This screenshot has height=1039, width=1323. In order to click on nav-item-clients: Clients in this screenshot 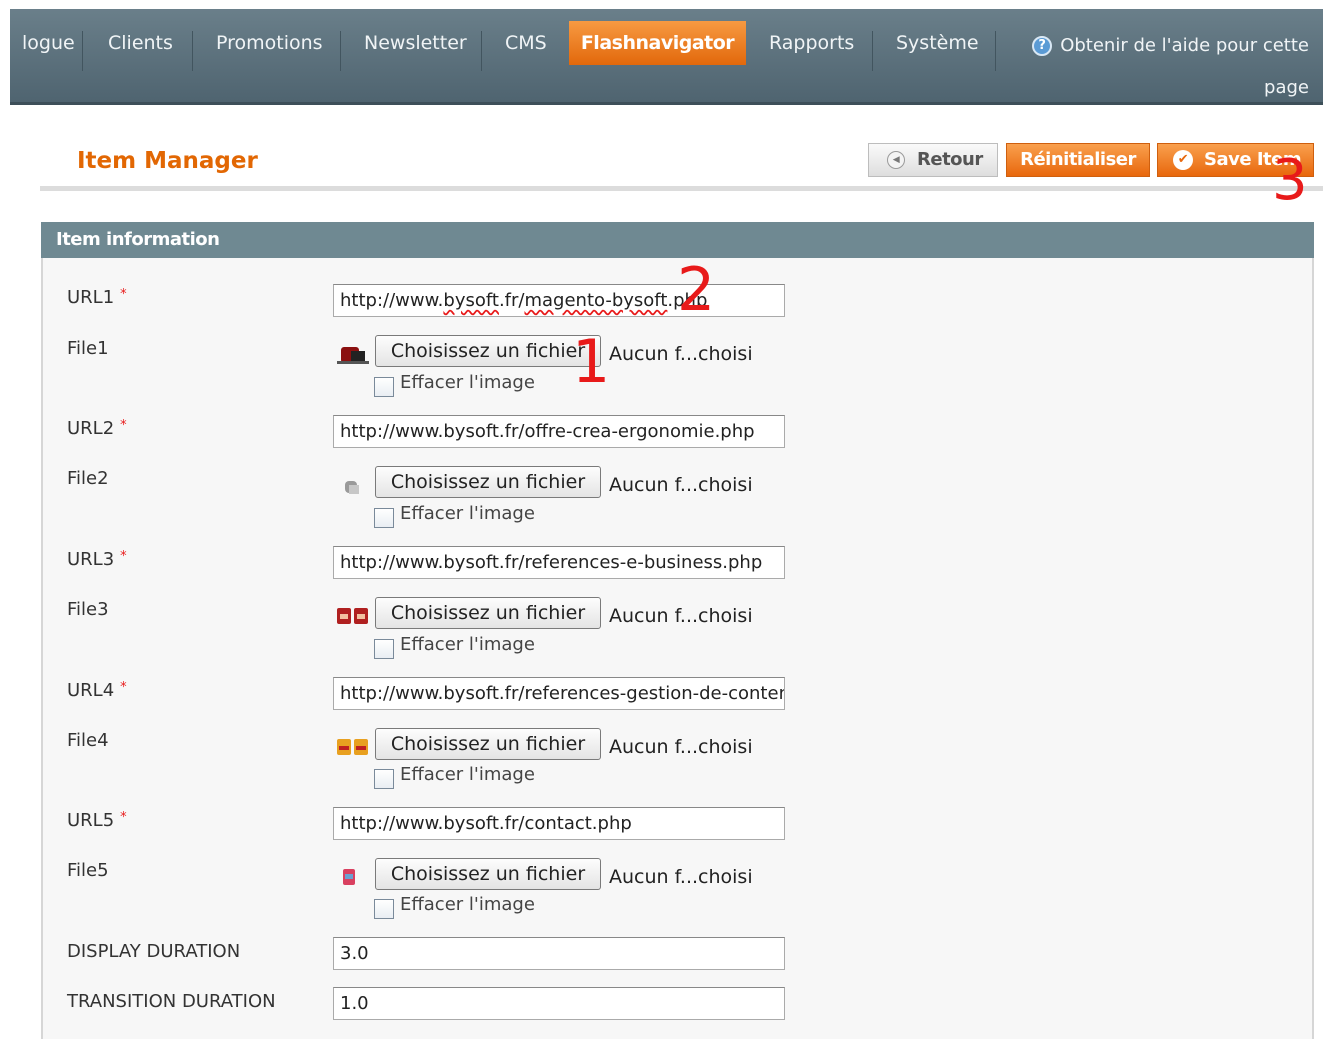, I will do `click(140, 49)`.